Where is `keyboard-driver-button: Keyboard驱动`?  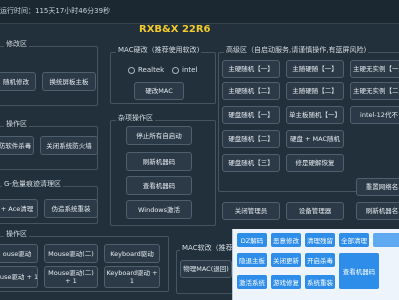
keyboard-driver-button: Keyboard驱动 is located at coordinates (132, 253).